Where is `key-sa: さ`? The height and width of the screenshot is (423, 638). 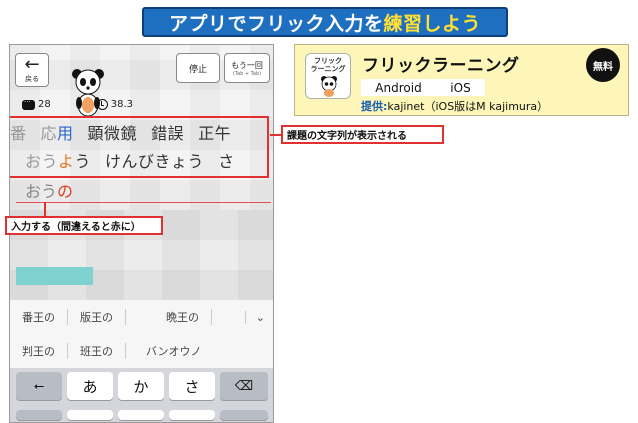 key-sa: さ is located at coordinates (192, 386).